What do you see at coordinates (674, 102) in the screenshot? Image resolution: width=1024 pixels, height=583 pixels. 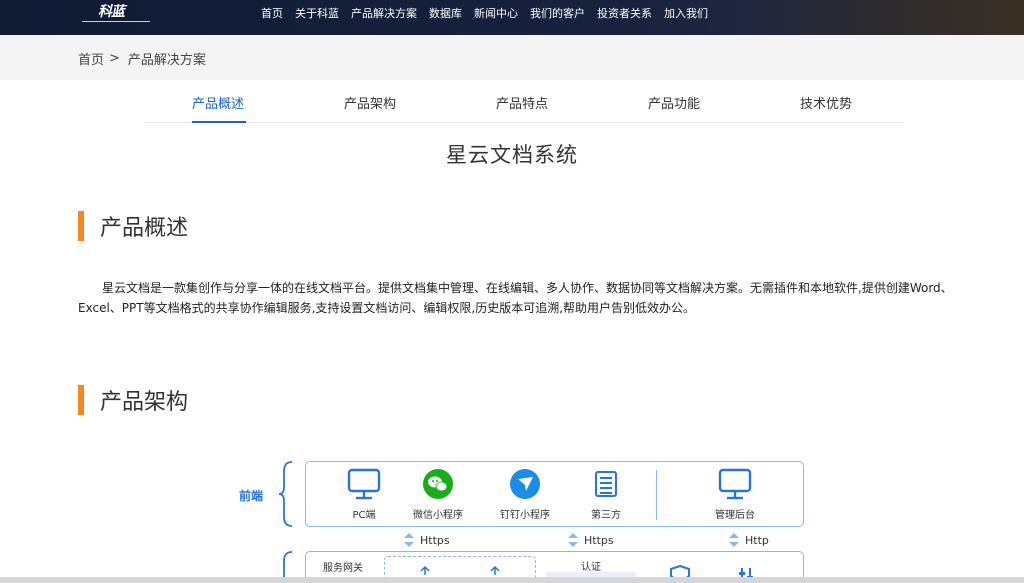 I see `tab-functions: 产品功能` at bounding box center [674, 102].